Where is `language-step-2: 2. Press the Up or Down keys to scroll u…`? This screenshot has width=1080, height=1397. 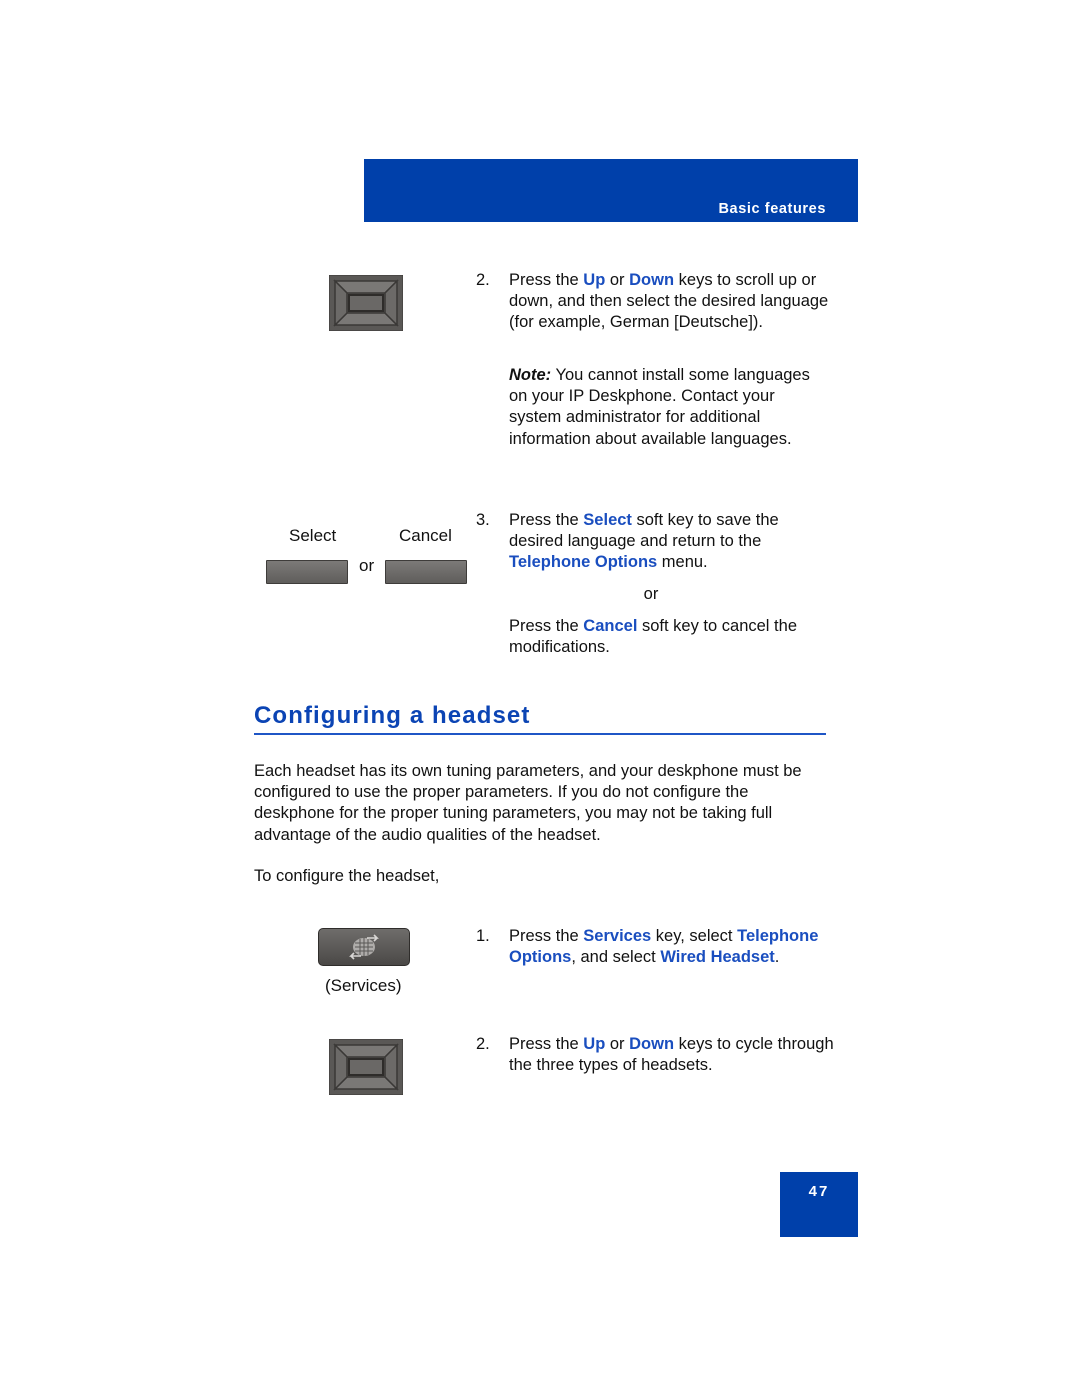
language-step-2: 2. Press the Up or Down keys to scroll u… is located at coordinates (652, 301).